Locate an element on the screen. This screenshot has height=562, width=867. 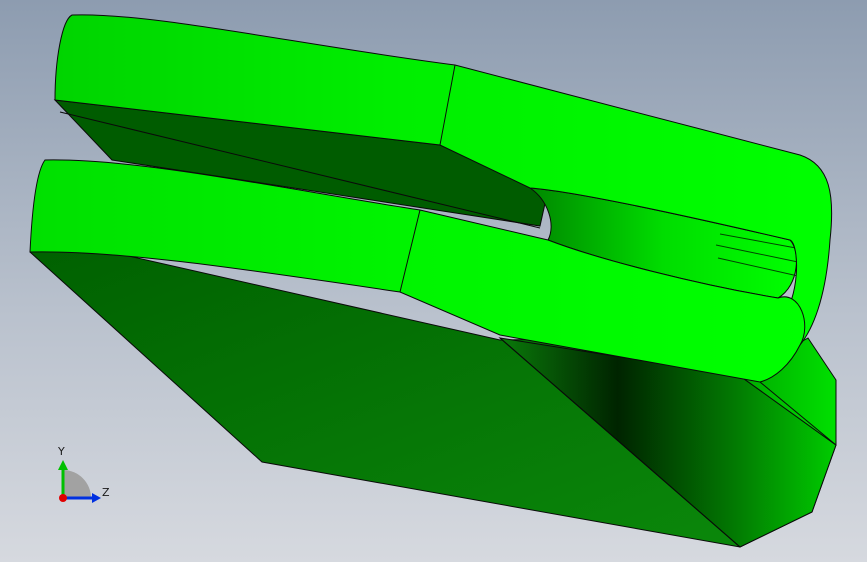
triad-x-axis-dot is located at coordinates (63, 498).